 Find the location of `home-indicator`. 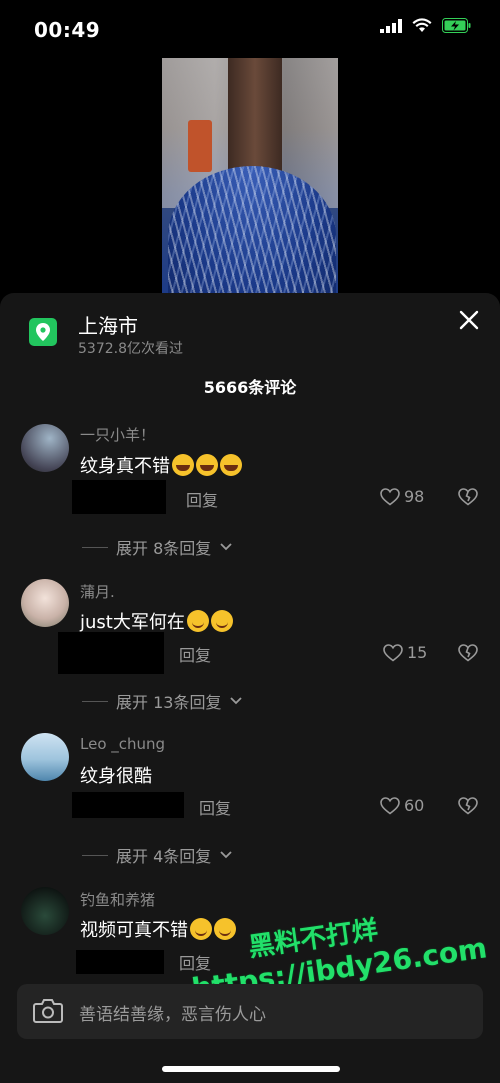

home-indicator is located at coordinates (251, 1069).